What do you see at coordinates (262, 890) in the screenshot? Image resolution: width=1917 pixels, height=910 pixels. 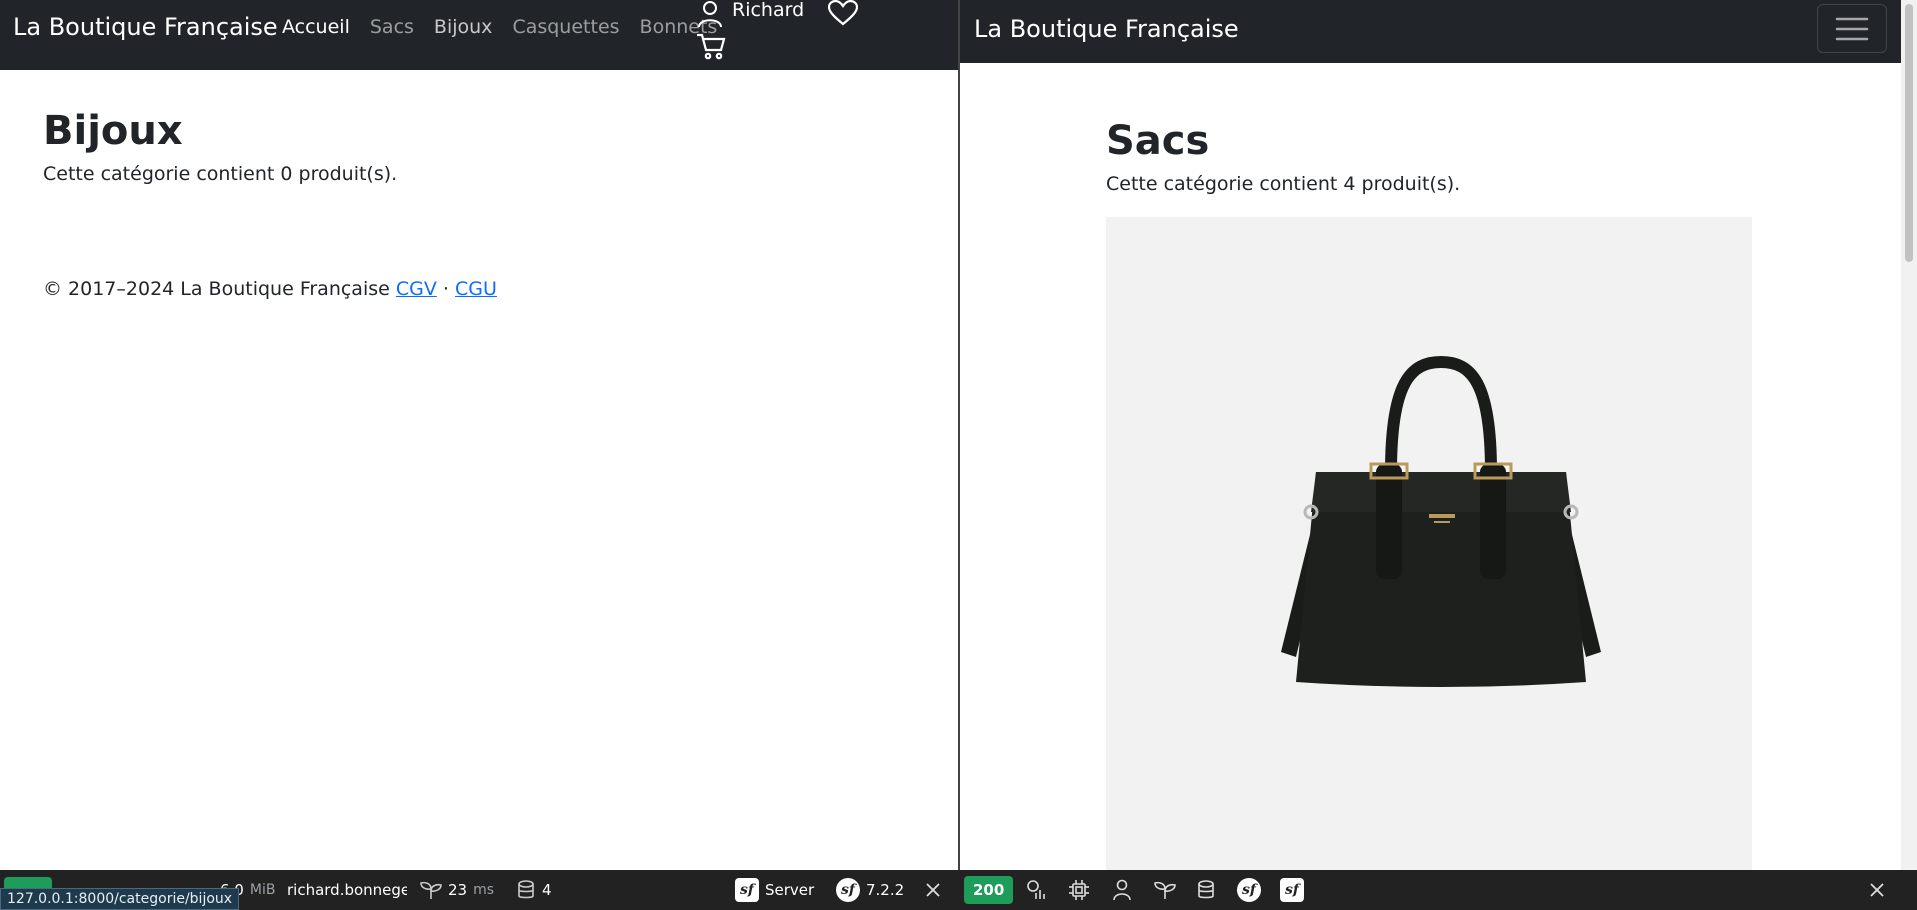 I see `memory-unit: MiB` at bounding box center [262, 890].